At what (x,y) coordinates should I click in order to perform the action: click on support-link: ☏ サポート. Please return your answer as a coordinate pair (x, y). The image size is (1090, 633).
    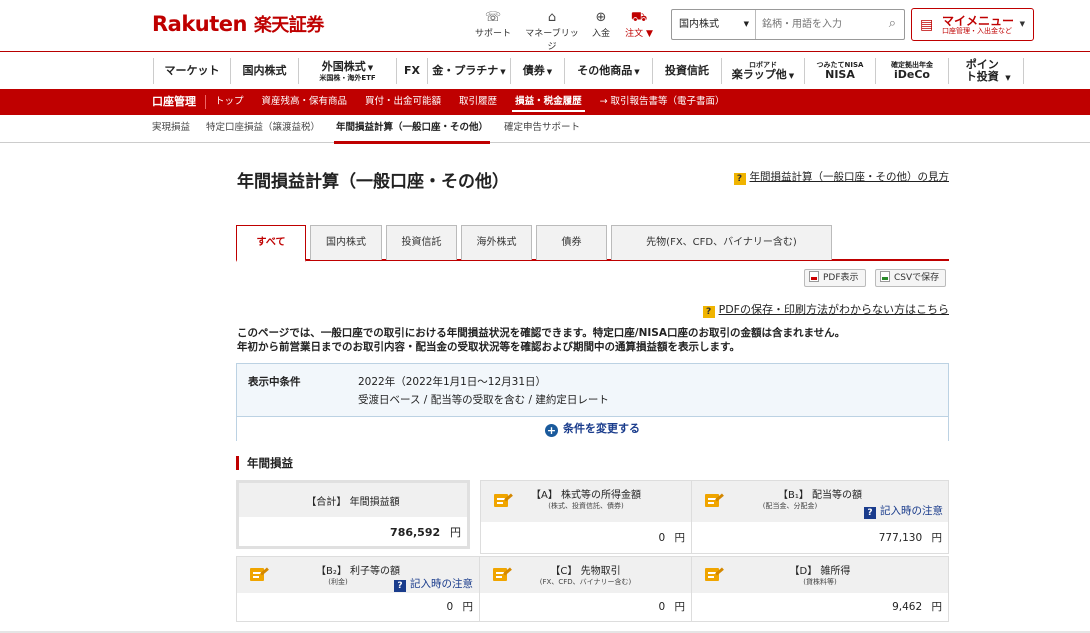
    Looking at the image, I should click on (493, 24).